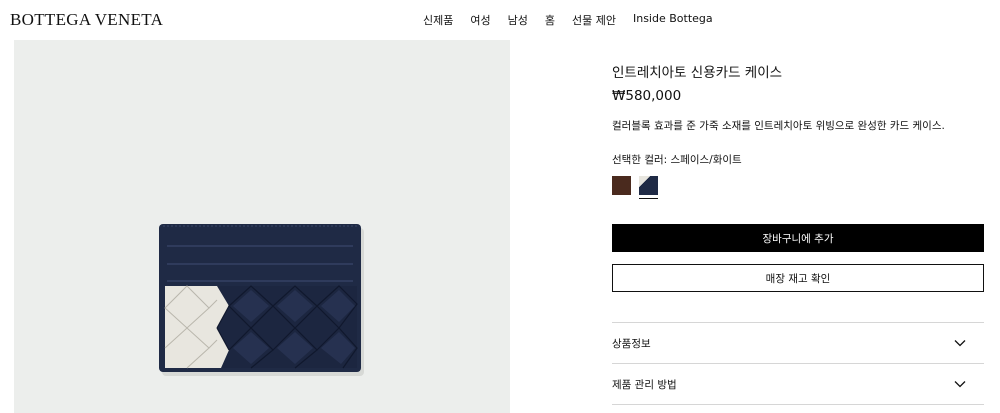 The image size is (1000, 413). I want to click on add-to-bag-button: 장바구니에 추가, so click(798, 238).